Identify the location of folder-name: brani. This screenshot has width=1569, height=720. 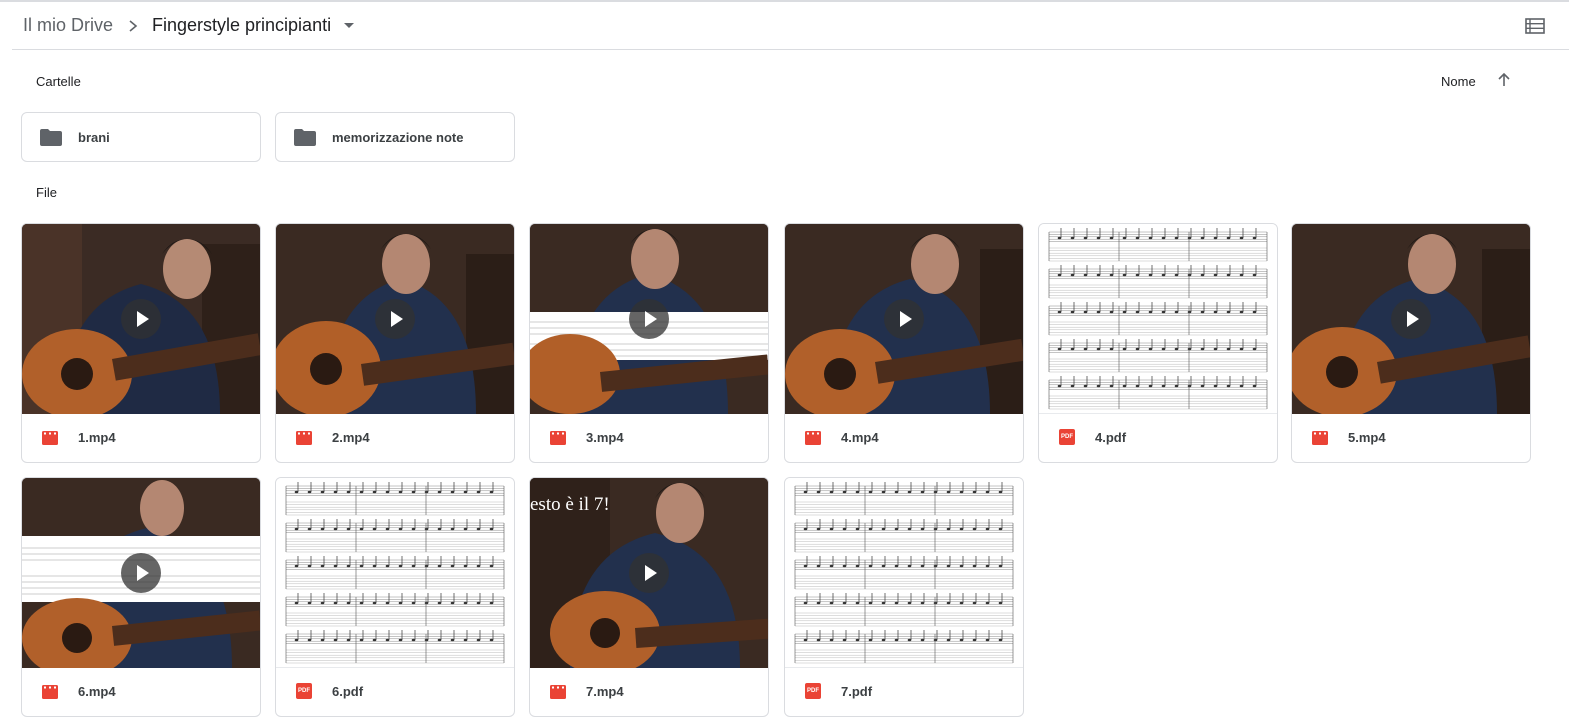
(94, 137).